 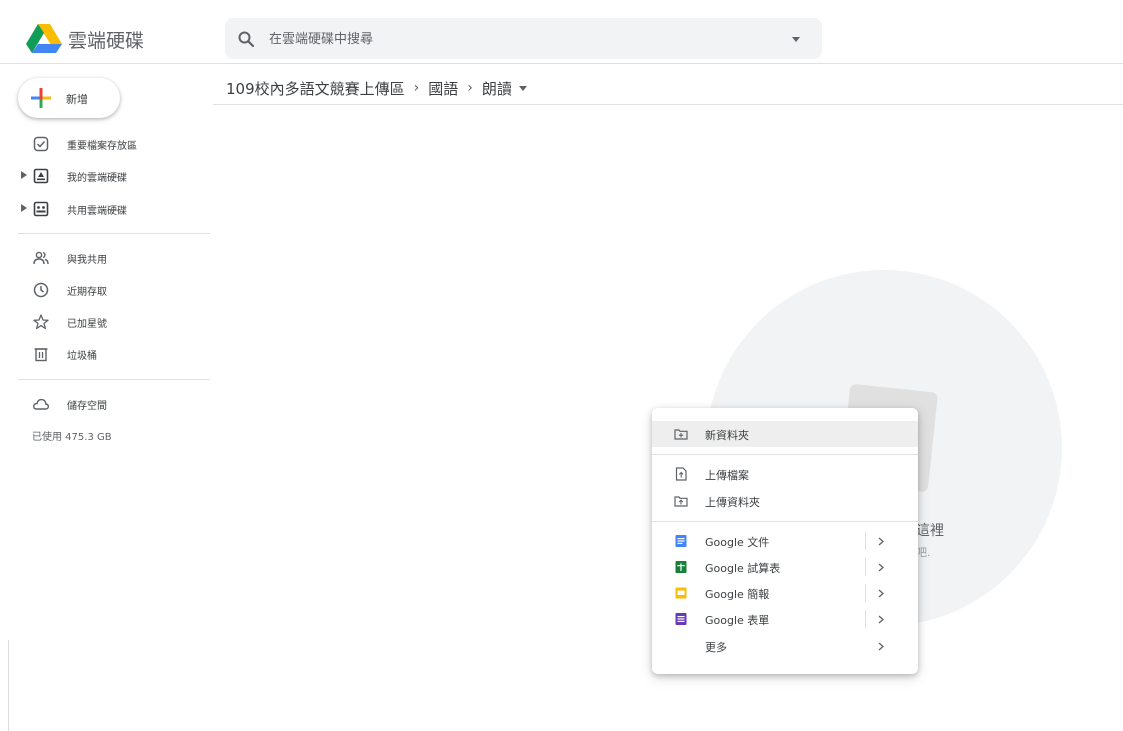 What do you see at coordinates (785, 474) in the screenshot?
I see `menu-item-upload-file: 上傳檔案` at bounding box center [785, 474].